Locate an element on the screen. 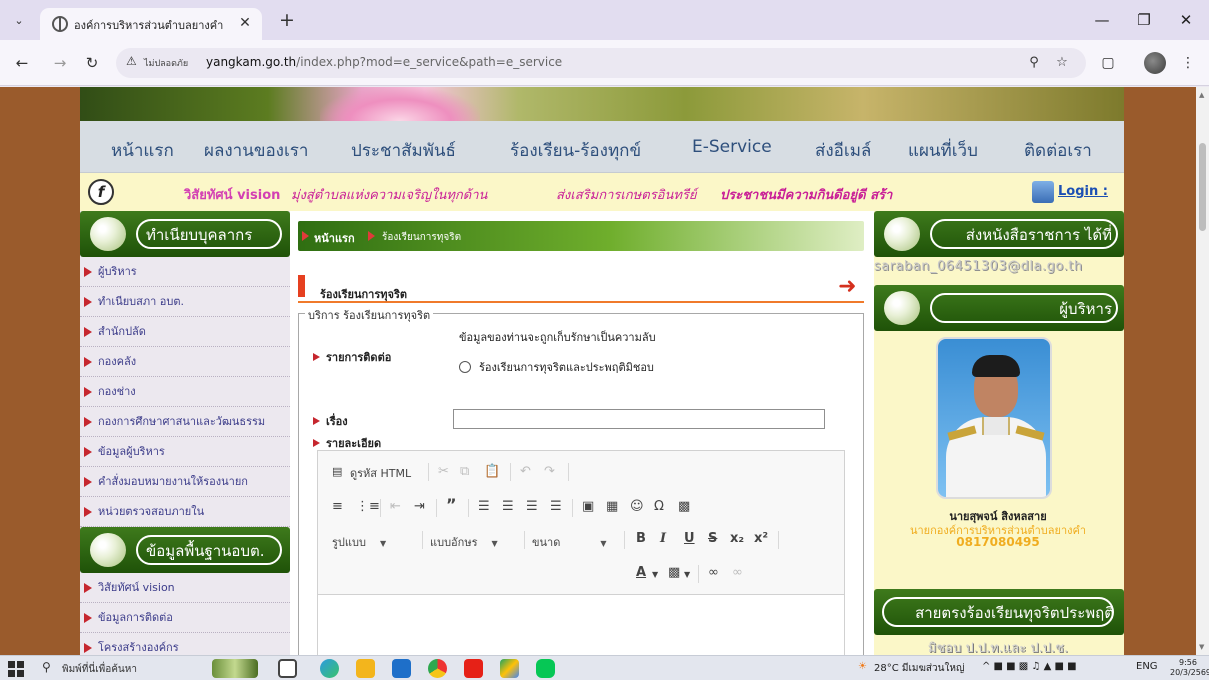 The width and height of the screenshot is (1209, 680). numbered-list-icon: ≡ is located at coordinates (337, 507).